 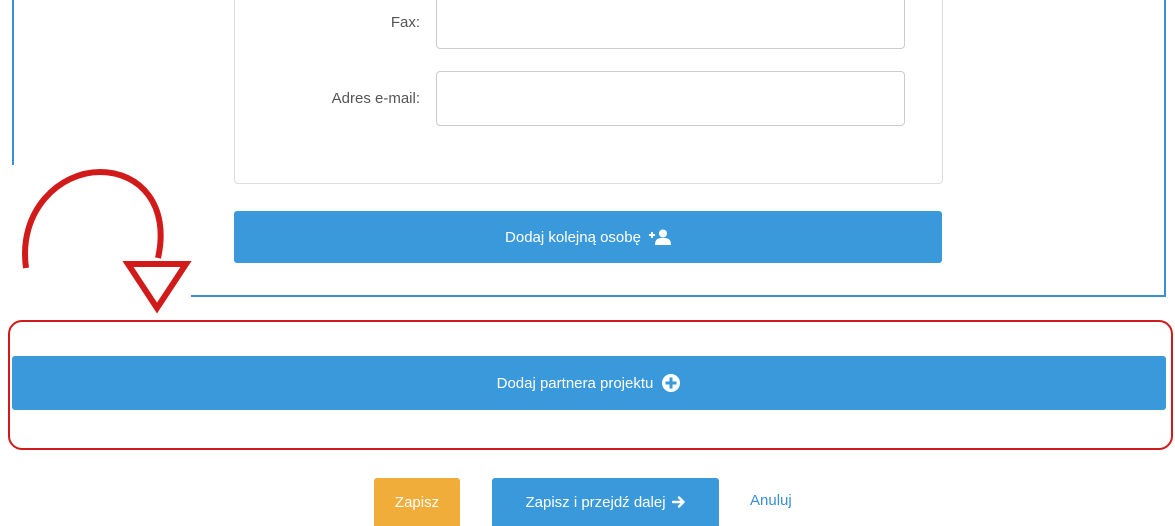 I want to click on frame-border-left, so click(x=13, y=82).